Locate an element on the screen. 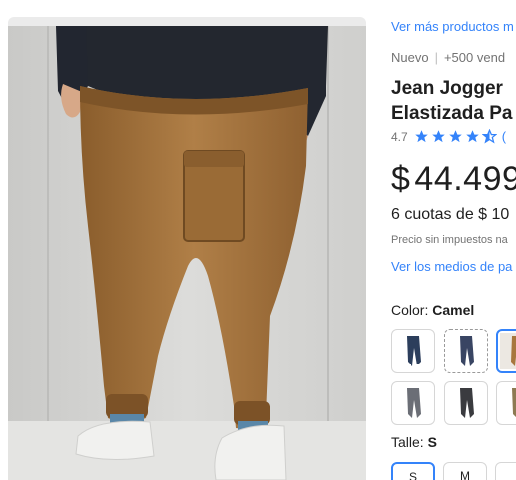 The image size is (516, 480). color-label-text: Color: is located at coordinates (410, 310).